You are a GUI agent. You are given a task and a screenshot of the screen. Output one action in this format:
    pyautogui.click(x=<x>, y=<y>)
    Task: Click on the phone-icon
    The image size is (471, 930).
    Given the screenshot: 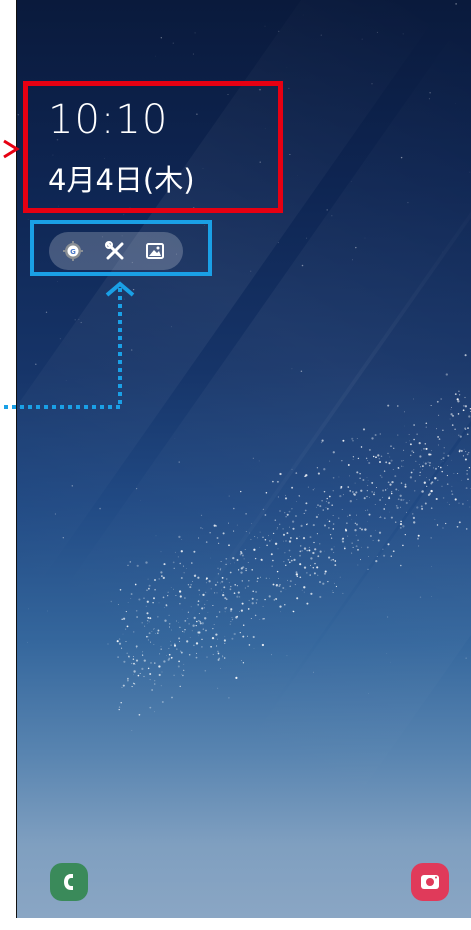 What is the action you would take?
    pyautogui.click(x=69, y=882)
    